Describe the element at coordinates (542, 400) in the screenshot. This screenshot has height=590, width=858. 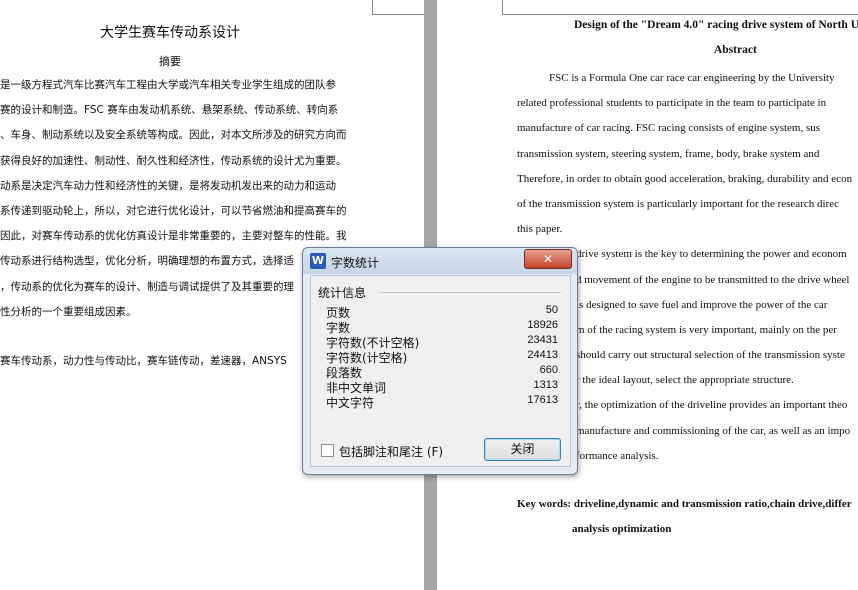
I see `stat-value: 17613` at that location.